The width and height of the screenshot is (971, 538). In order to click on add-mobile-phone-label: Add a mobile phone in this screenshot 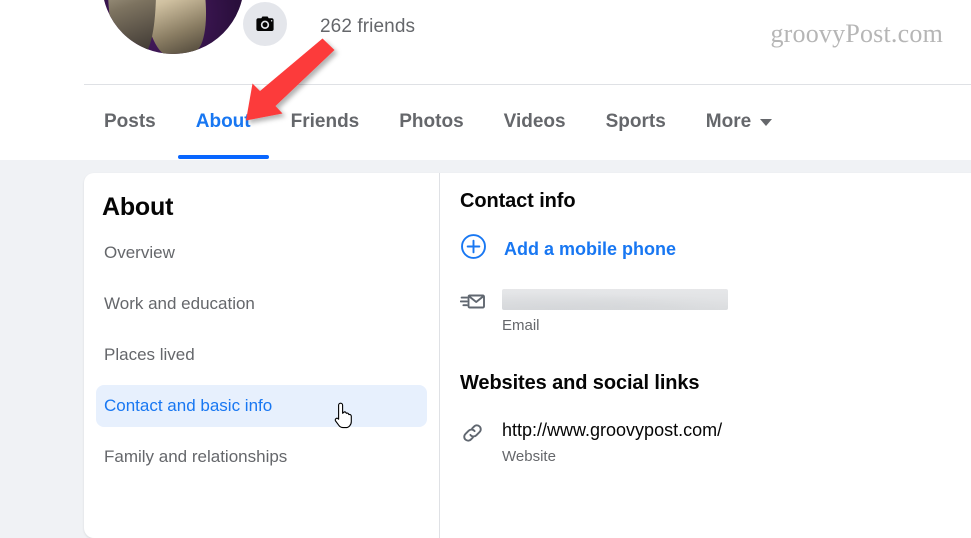, I will do `click(590, 248)`.